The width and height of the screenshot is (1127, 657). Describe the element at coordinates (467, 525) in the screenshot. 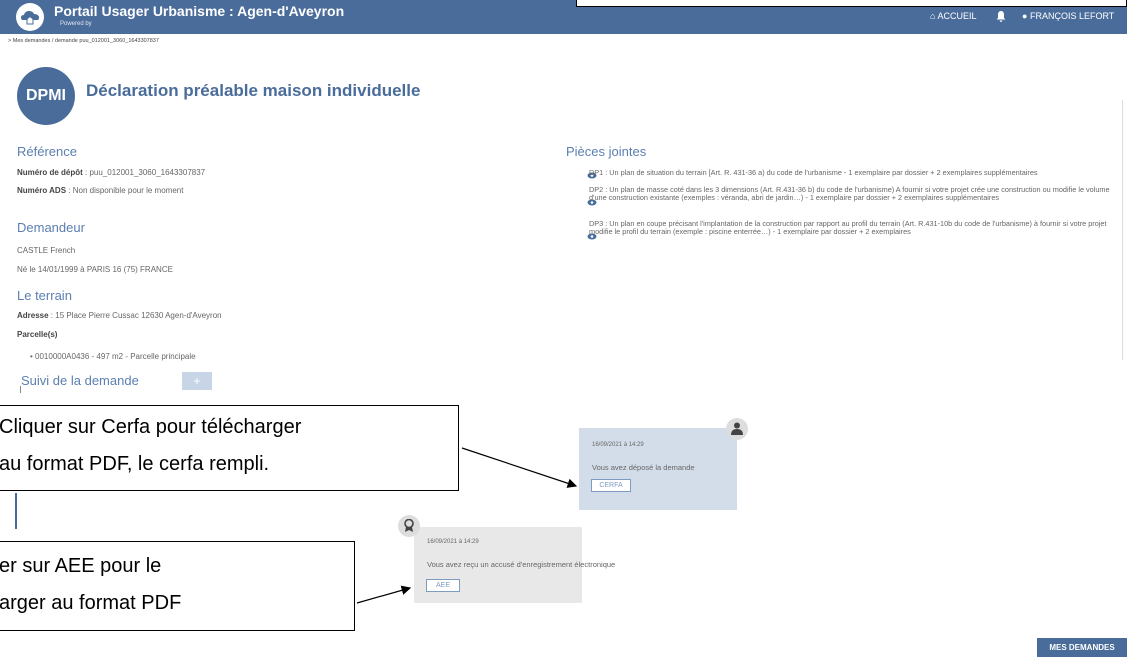

I see `callout-arrows` at that location.